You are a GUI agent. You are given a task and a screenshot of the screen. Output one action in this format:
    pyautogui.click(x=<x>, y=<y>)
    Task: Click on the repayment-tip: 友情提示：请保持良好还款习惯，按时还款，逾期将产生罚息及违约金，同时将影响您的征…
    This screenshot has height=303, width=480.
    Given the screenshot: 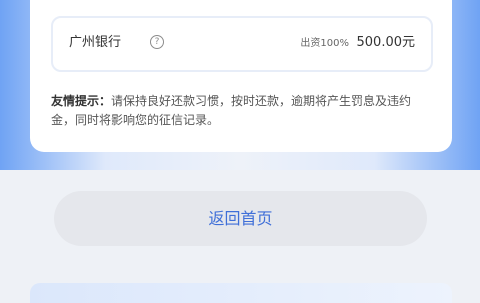 What is the action you would take?
    pyautogui.click(x=242, y=111)
    